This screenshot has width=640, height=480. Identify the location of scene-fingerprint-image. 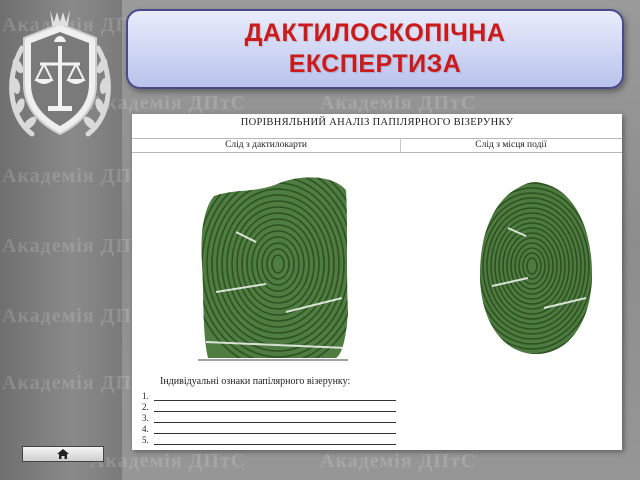
(536, 268).